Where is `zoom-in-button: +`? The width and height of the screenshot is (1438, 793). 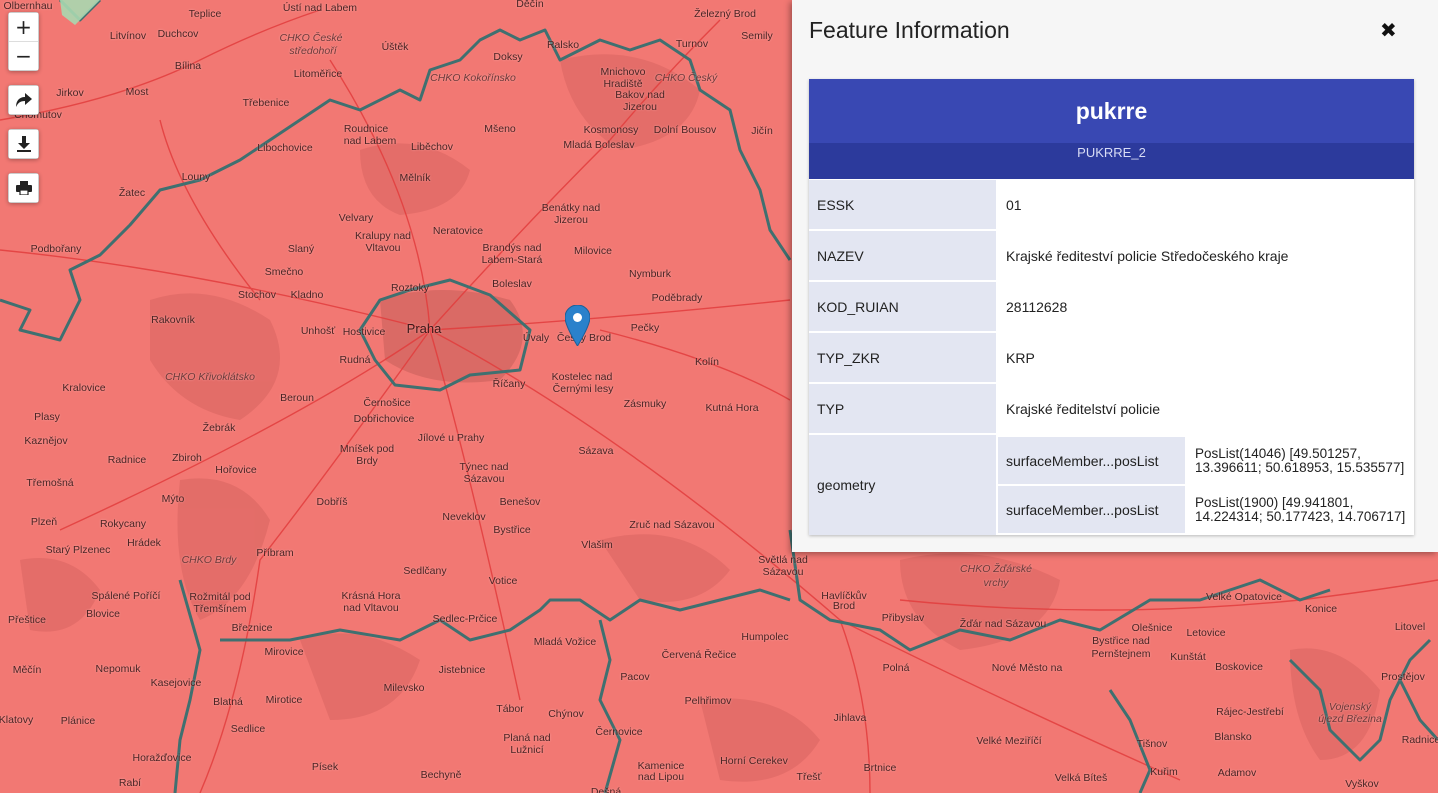 zoom-in-button: + is located at coordinates (23, 27).